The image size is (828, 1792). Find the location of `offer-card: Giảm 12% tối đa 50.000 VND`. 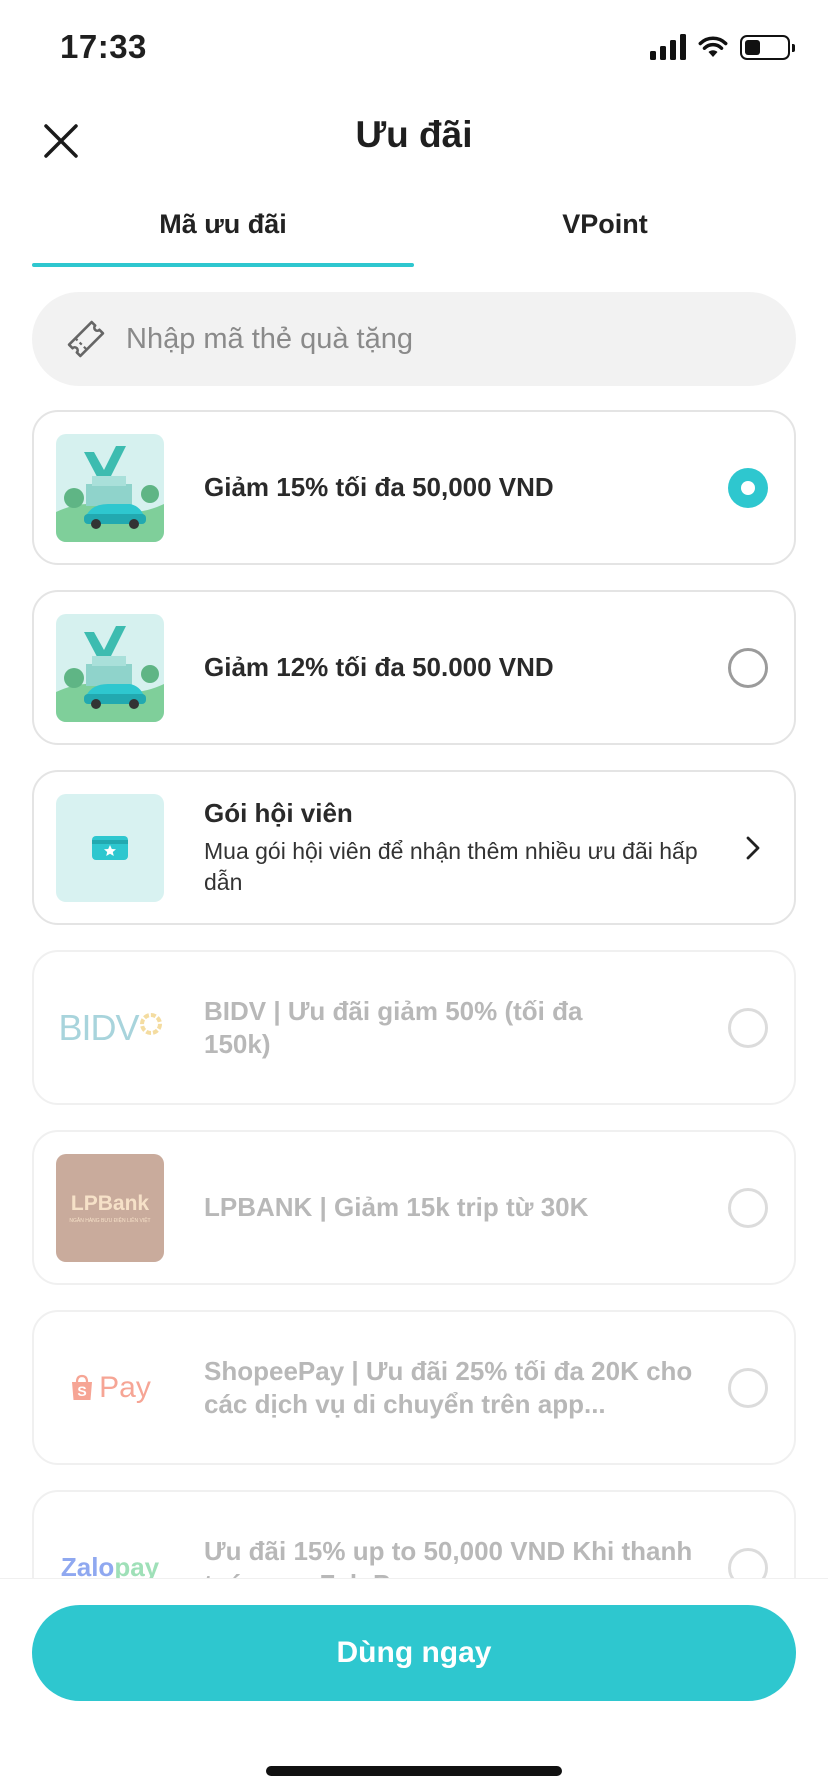

offer-card: Giảm 12% tối đa 50.000 VND is located at coordinates (414, 667).